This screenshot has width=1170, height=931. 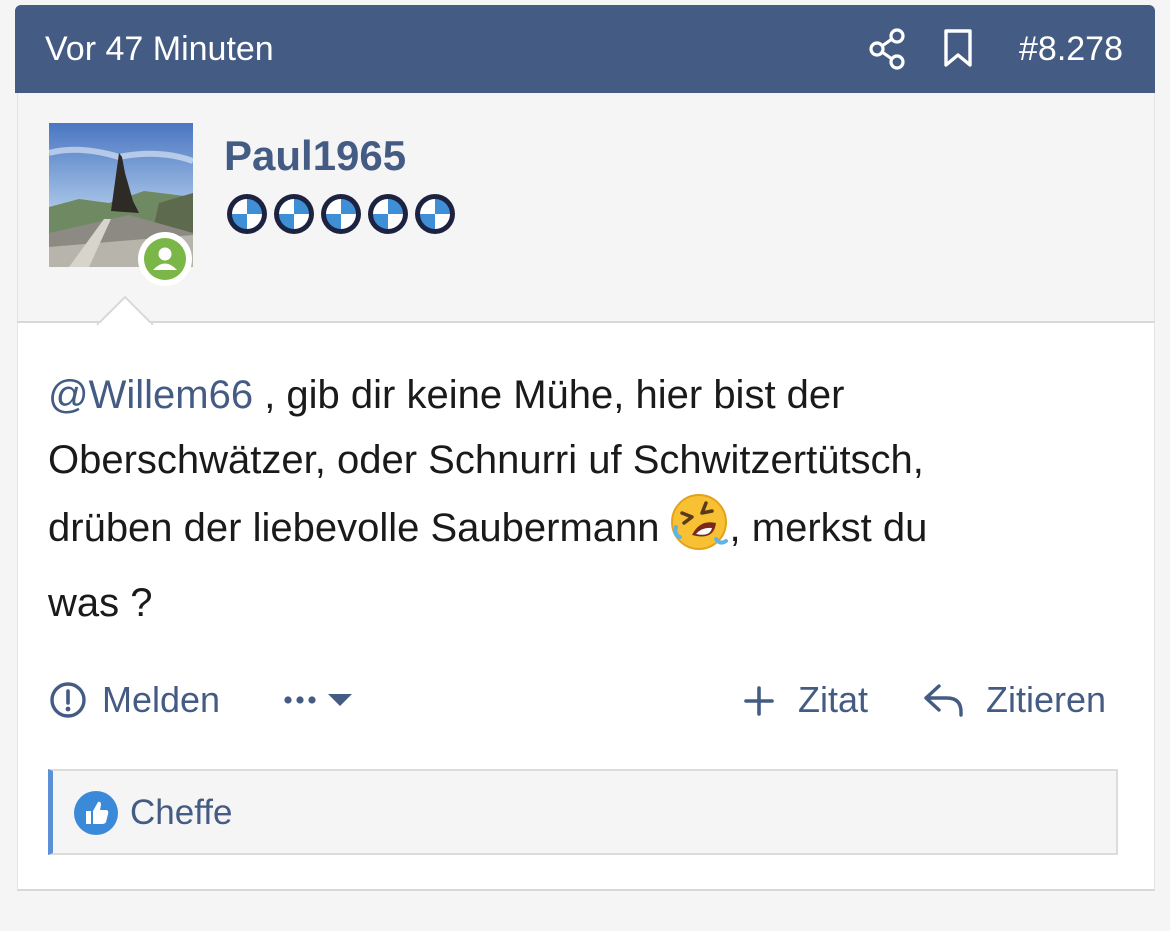 What do you see at coordinates (1071, 49) in the screenshot?
I see `post-number: #8.278` at bounding box center [1071, 49].